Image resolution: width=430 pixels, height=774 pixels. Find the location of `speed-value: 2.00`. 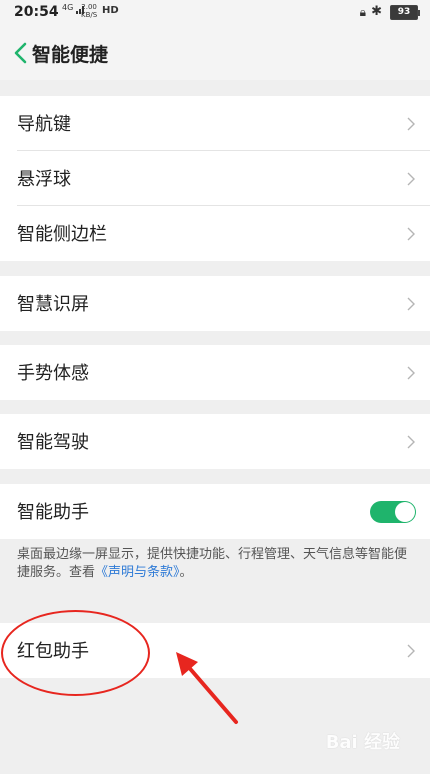

speed-value: 2.00 is located at coordinates (89, 7).